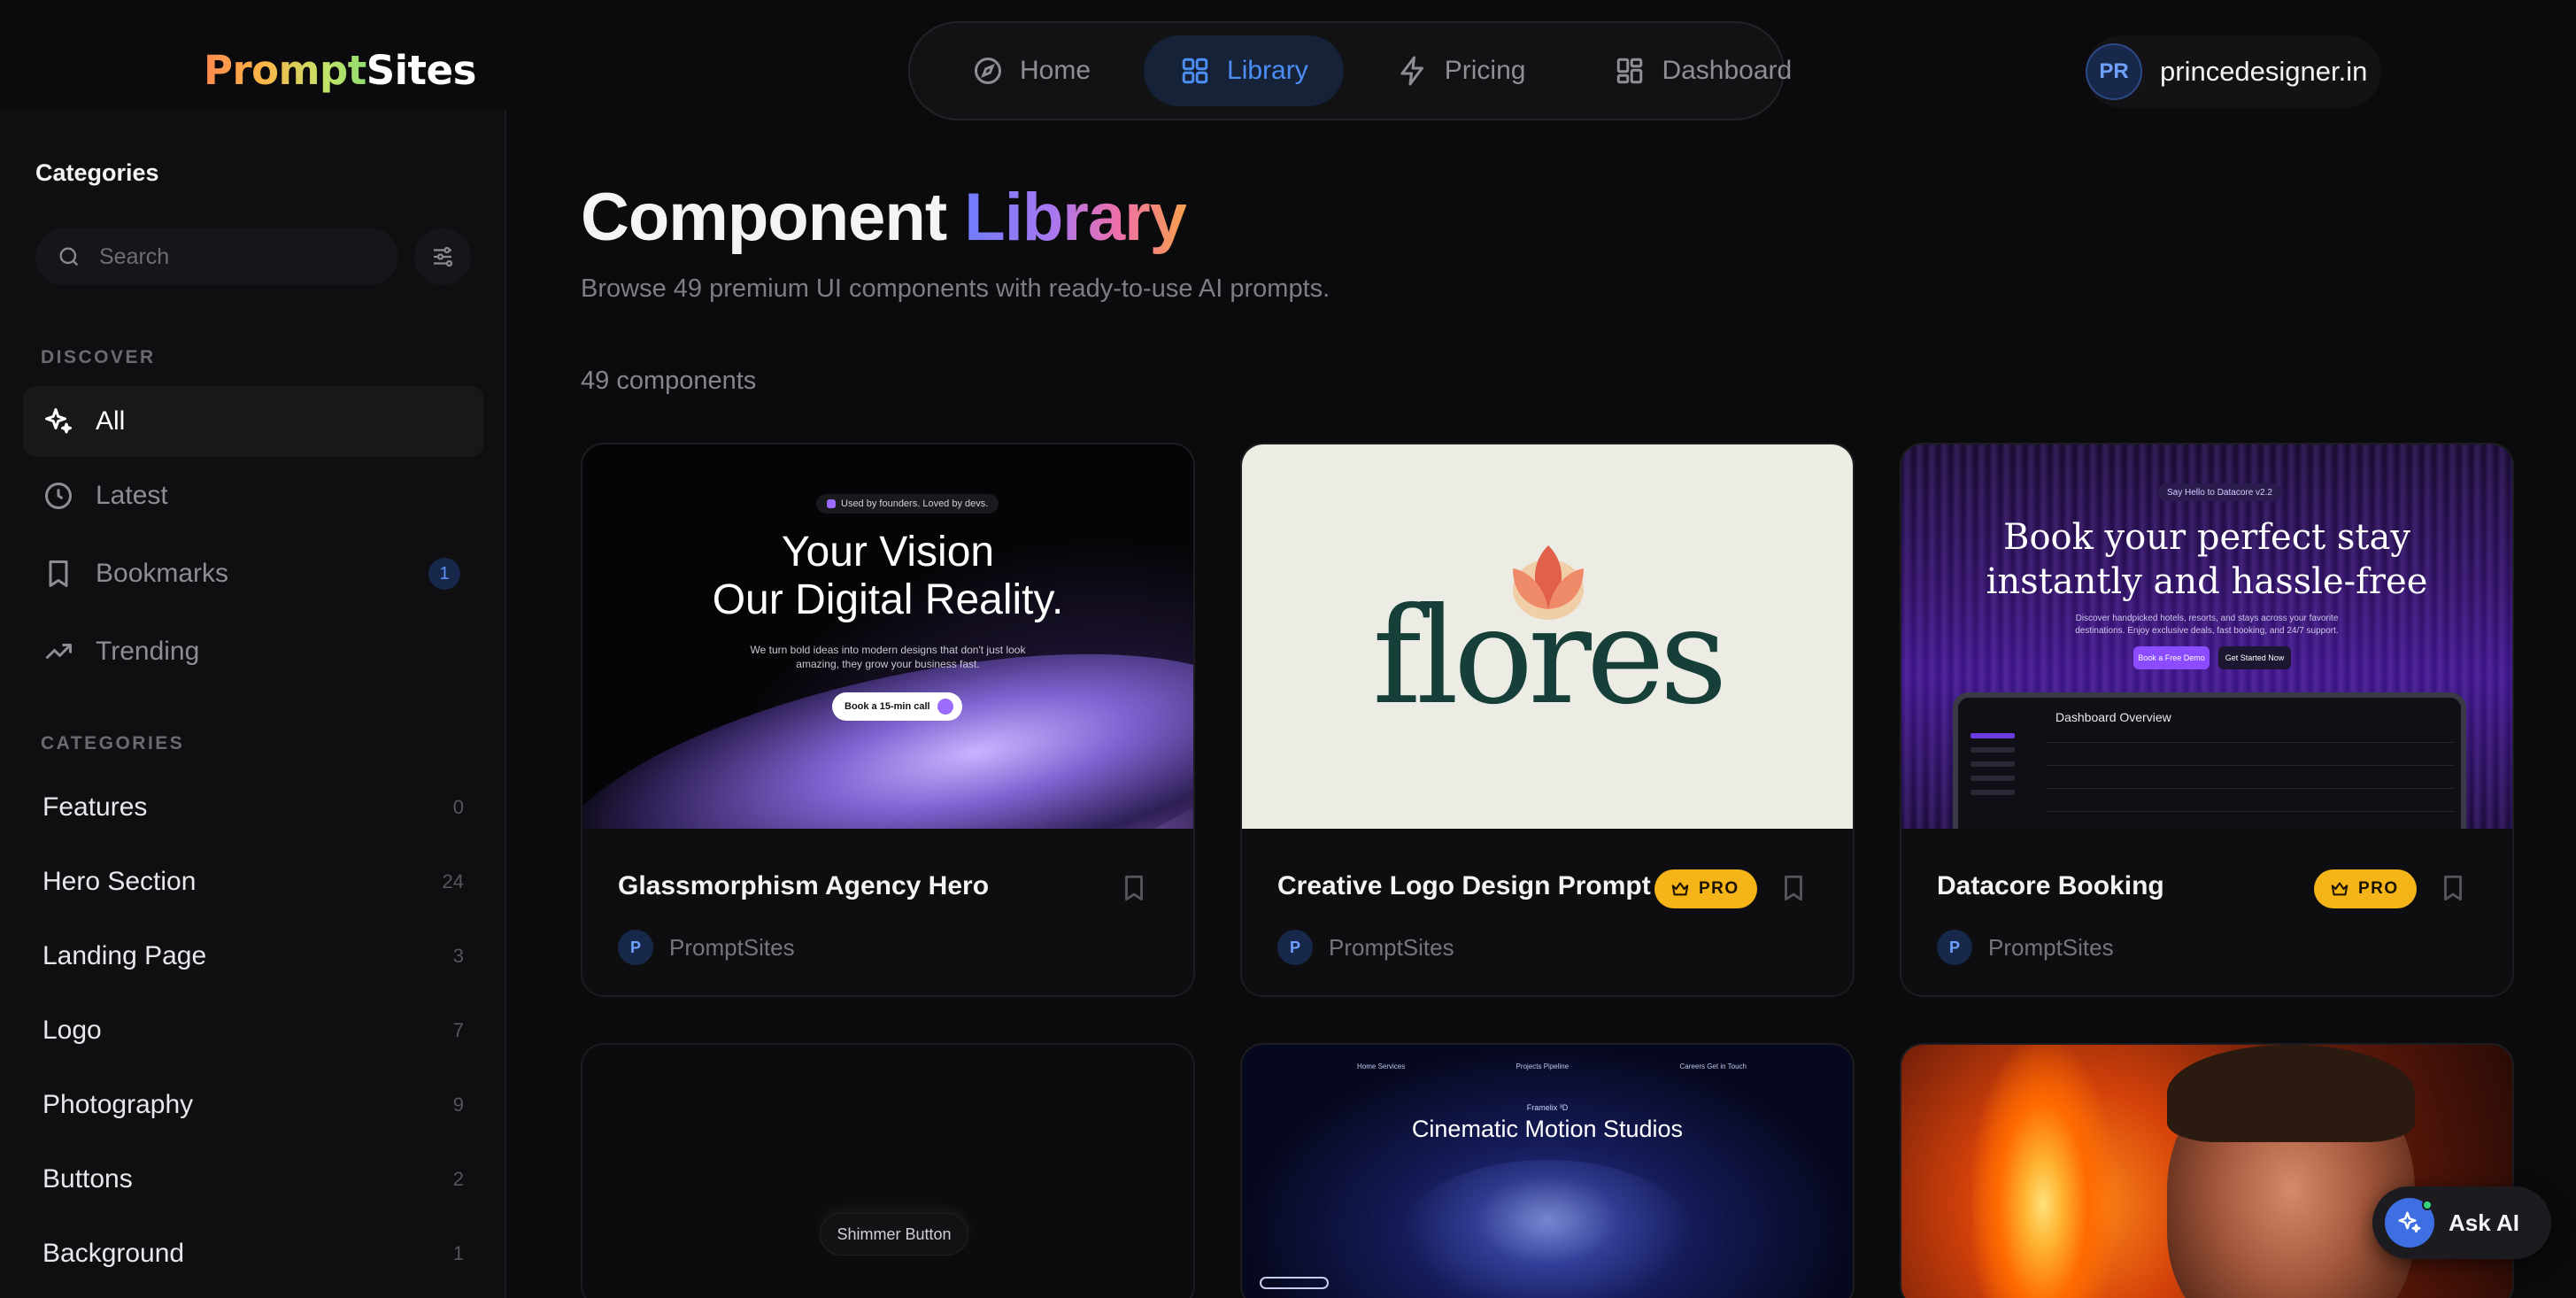 The width and height of the screenshot is (2576, 1298). I want to click on thumb-nav-item: Projects Pipeline, so click(1543, 1066).